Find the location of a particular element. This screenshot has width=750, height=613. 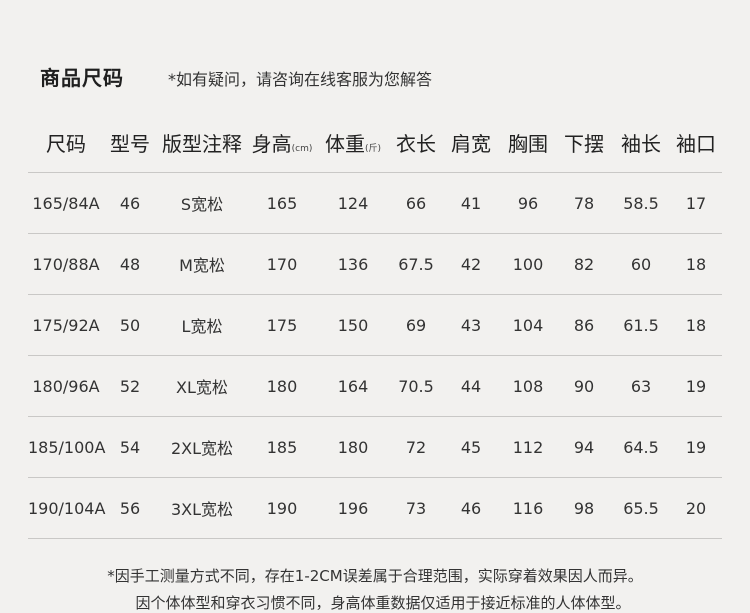

table-cell: 86 is located at coordinates (584, 325).